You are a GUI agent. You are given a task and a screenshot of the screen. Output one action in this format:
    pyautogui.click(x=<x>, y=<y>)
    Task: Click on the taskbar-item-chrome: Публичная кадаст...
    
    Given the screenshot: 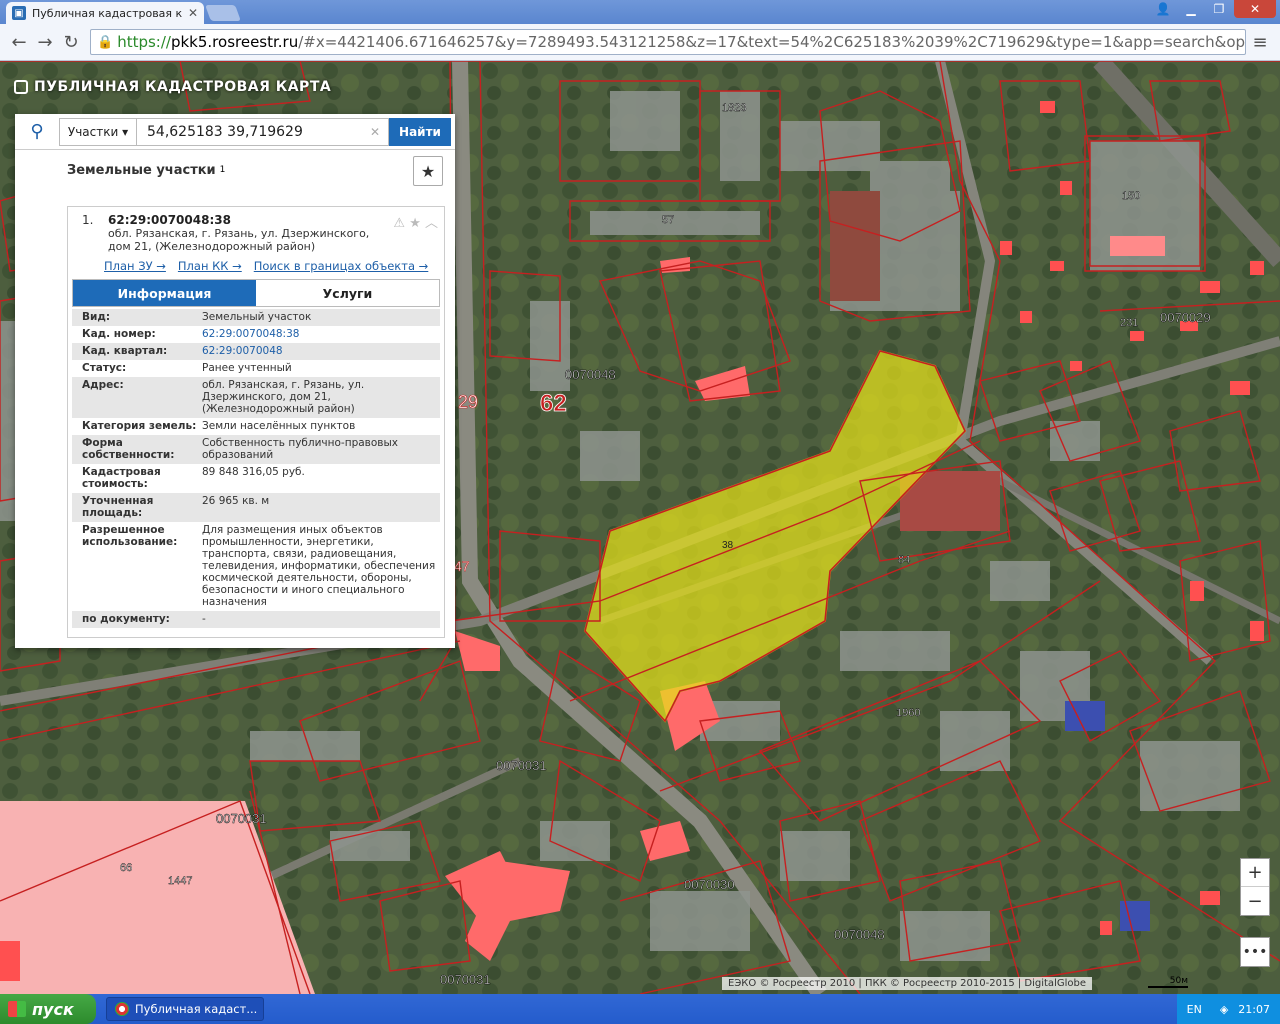 What is the action you would take?
    pyautogui.click(x=185, y=1009)
    